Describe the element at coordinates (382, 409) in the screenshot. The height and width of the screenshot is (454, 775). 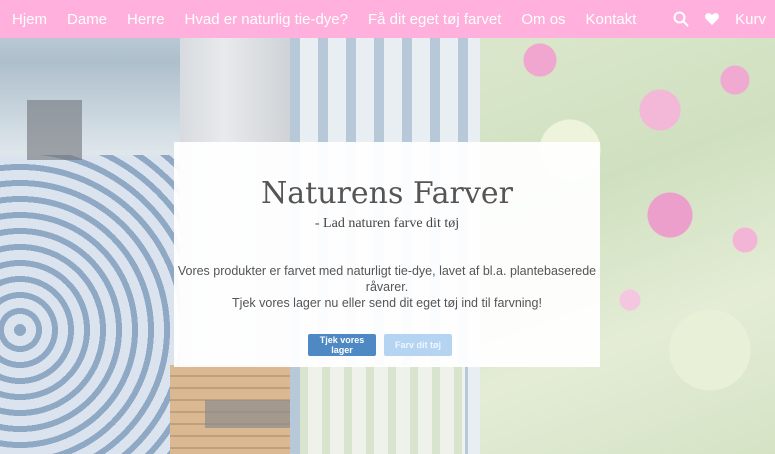
I see `background-fabric-green` at that location.